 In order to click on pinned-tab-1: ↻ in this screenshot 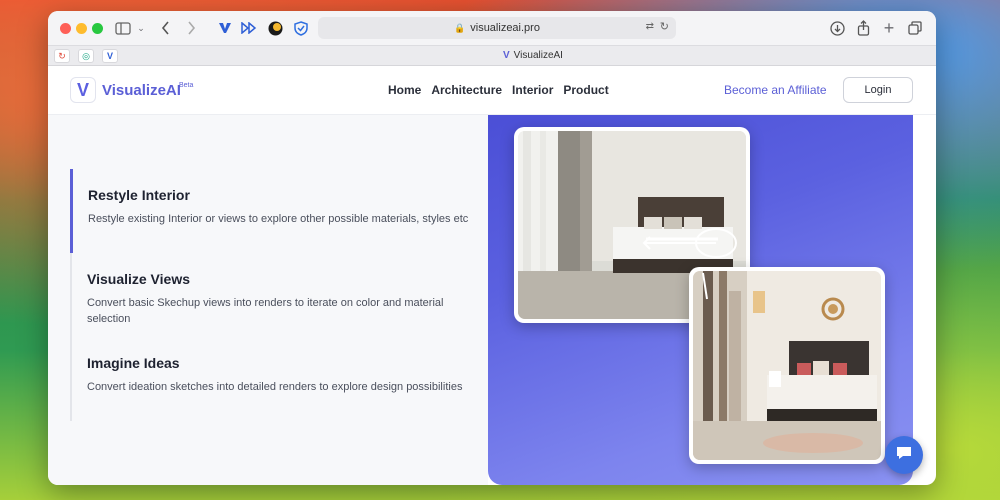, I will do `click(62, 56)`.